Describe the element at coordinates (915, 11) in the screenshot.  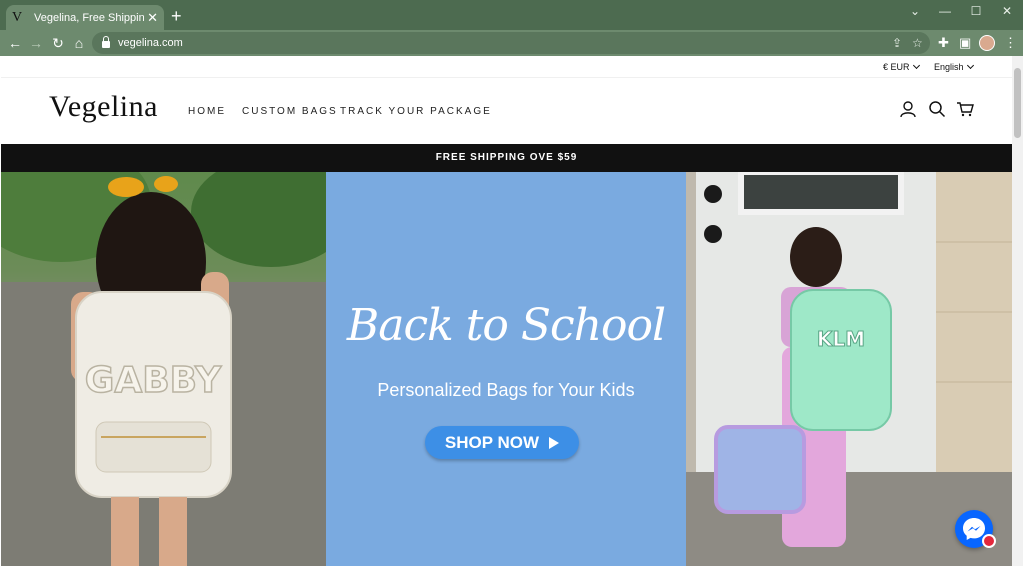
I see `tab-search-icon: ⌄` at that location.